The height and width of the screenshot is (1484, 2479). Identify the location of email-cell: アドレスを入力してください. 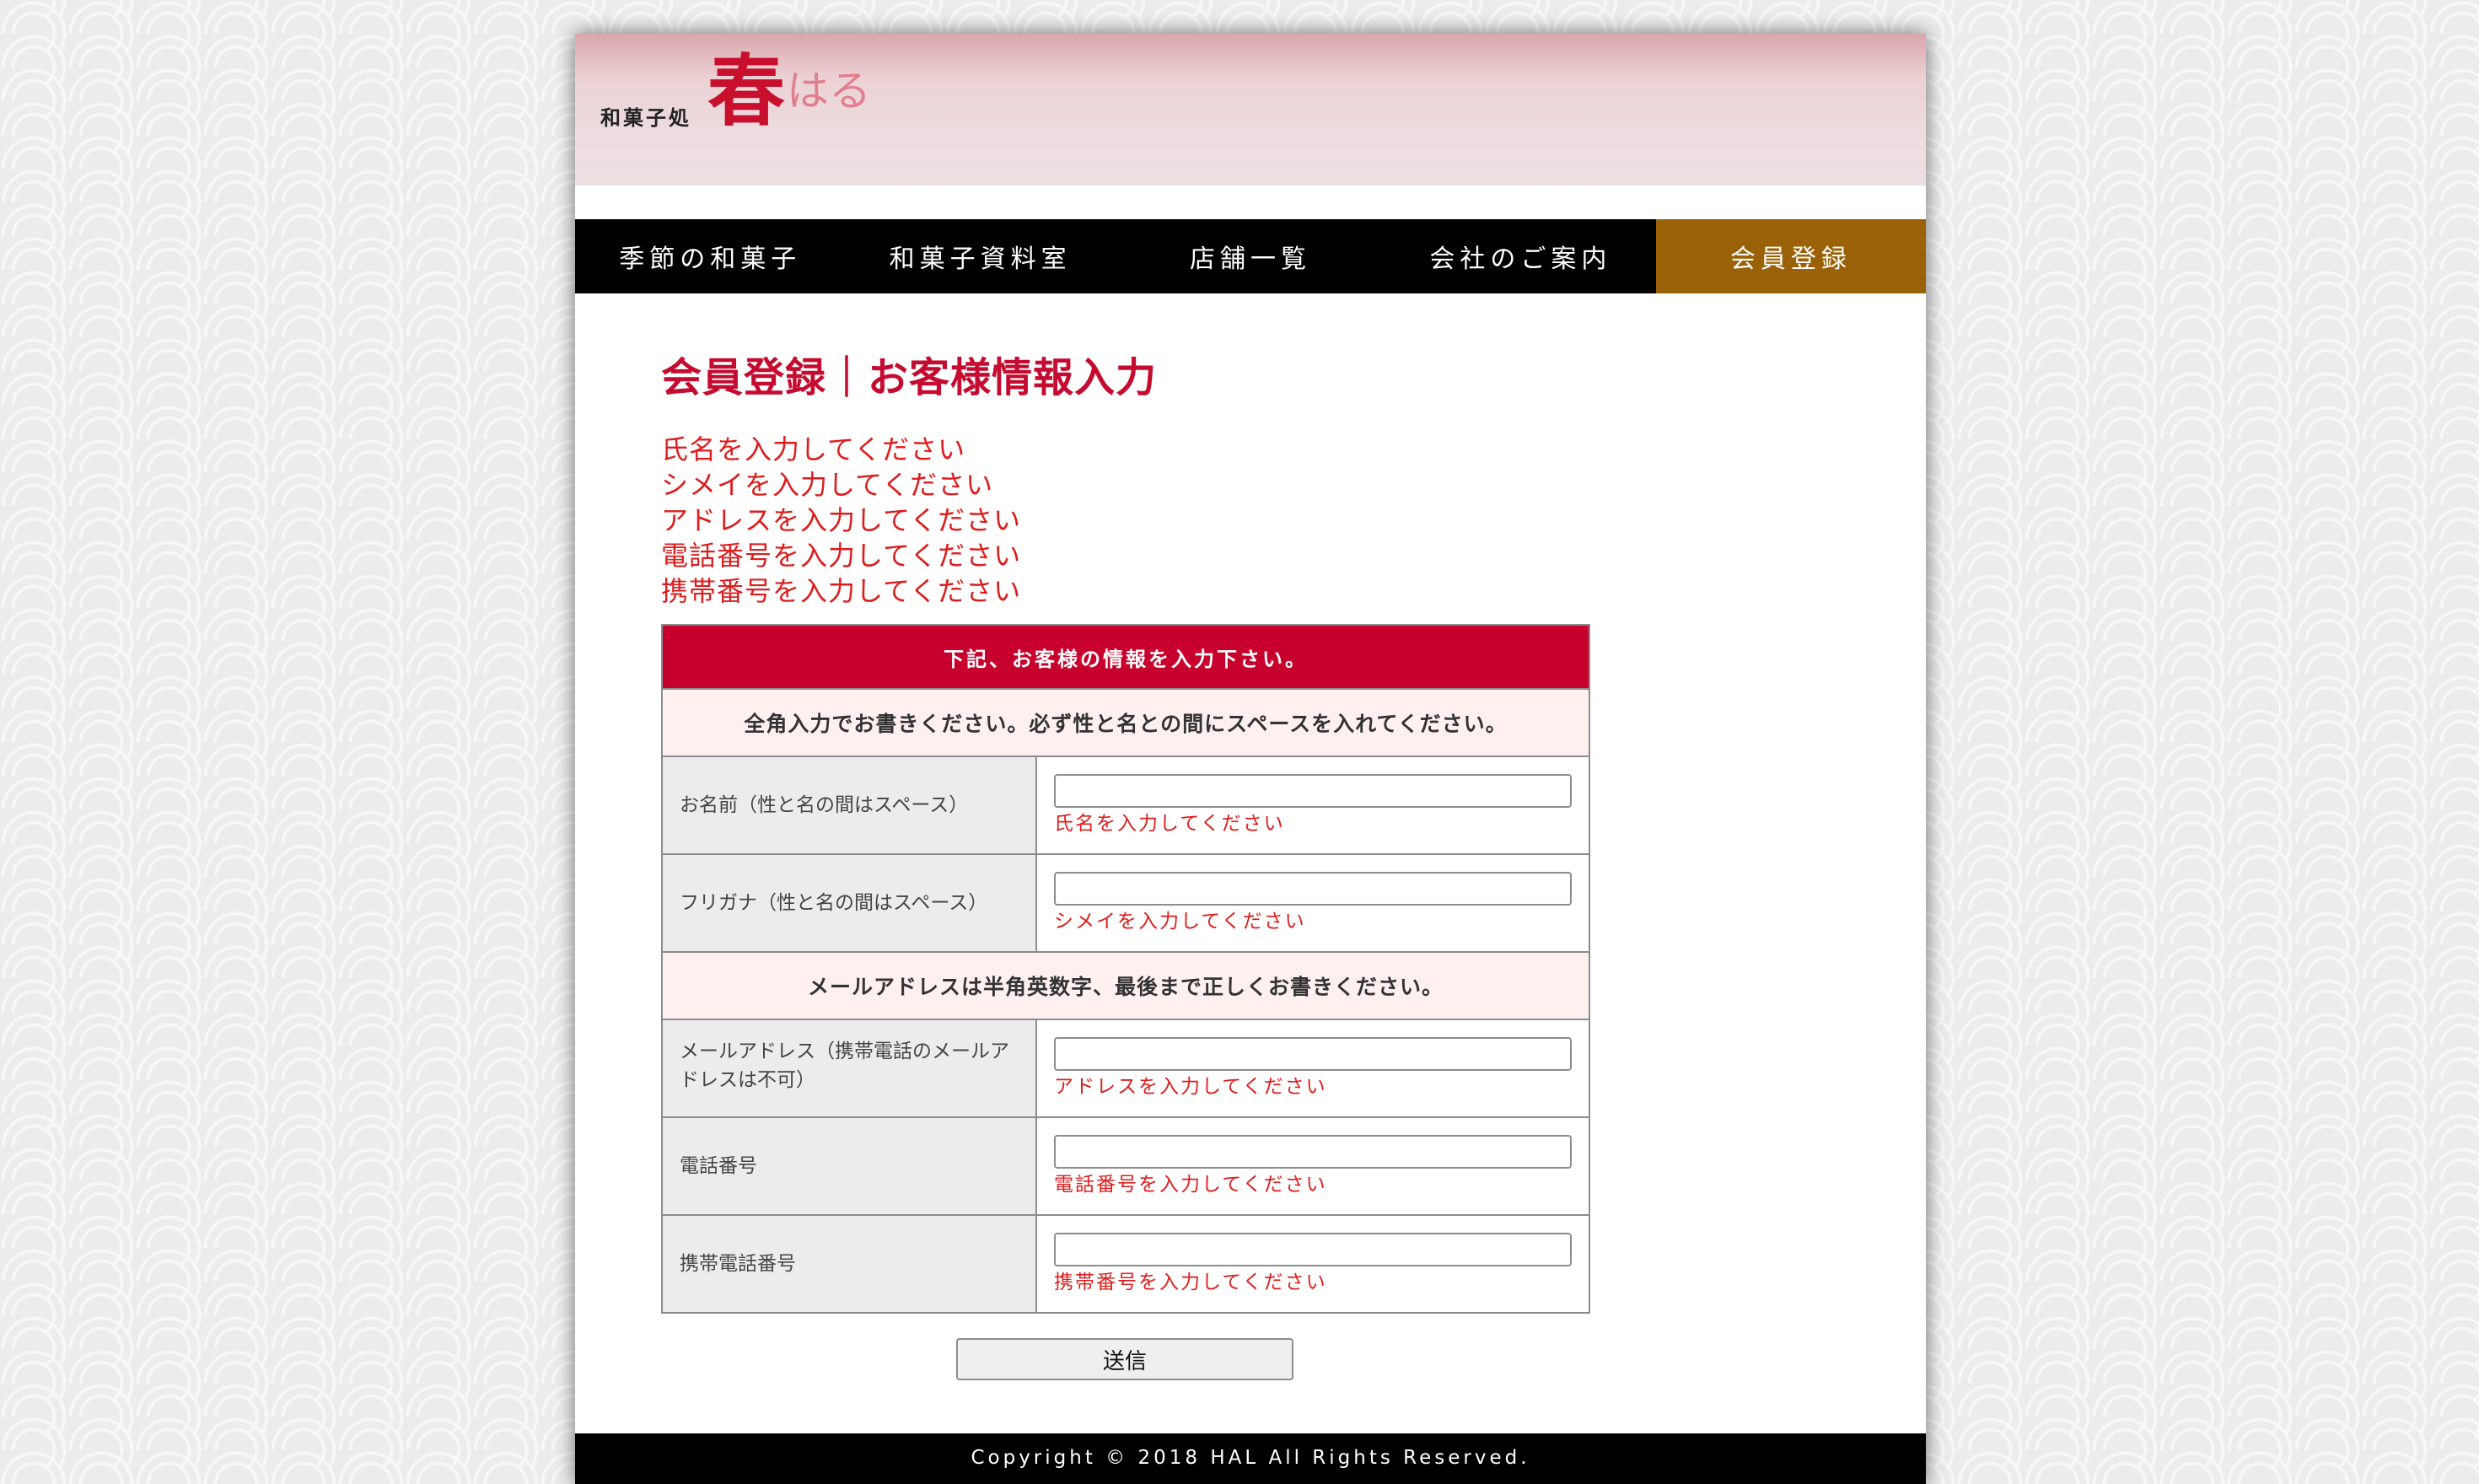
(1312, 1068).